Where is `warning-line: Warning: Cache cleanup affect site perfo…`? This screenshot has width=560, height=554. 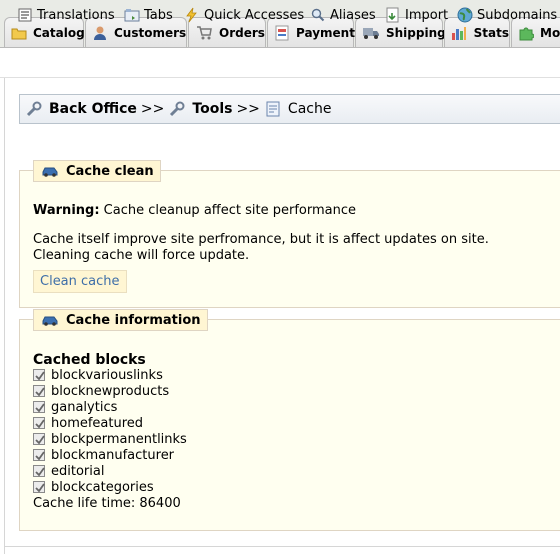
warning-line: Warning: Cache cleanup affect site perfo… is located at coordinates (194, 211).